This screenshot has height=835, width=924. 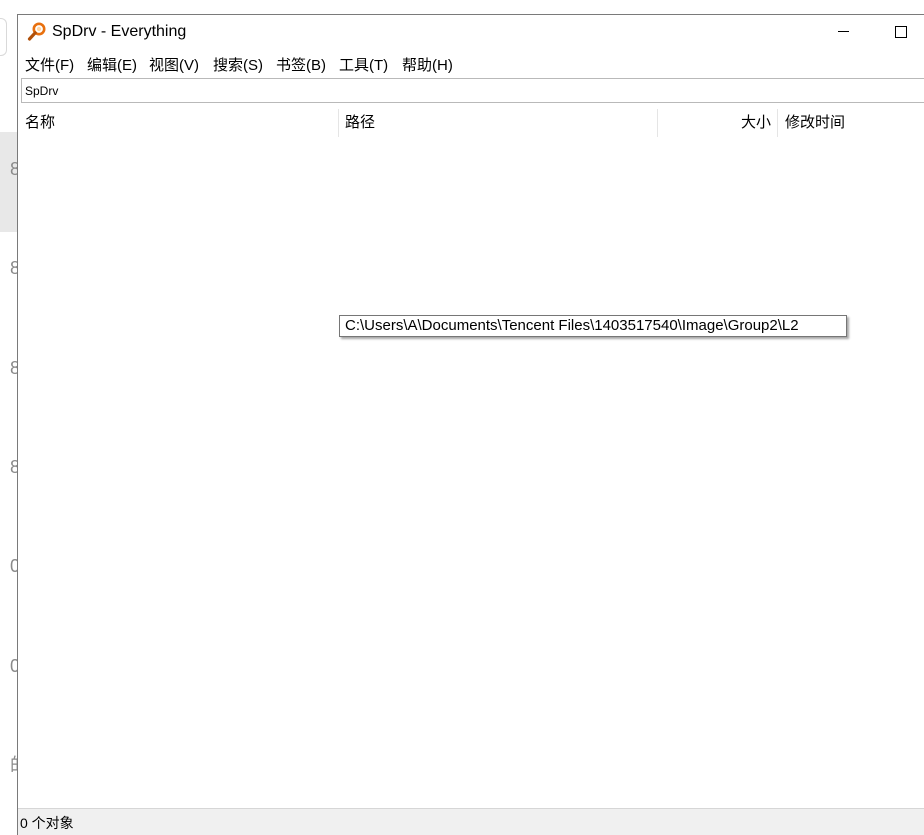 What do you see at coordinates (815, 123) in the screenshot?
I see `column-header-modified: 修改时间` at bounding box center [815, 123].